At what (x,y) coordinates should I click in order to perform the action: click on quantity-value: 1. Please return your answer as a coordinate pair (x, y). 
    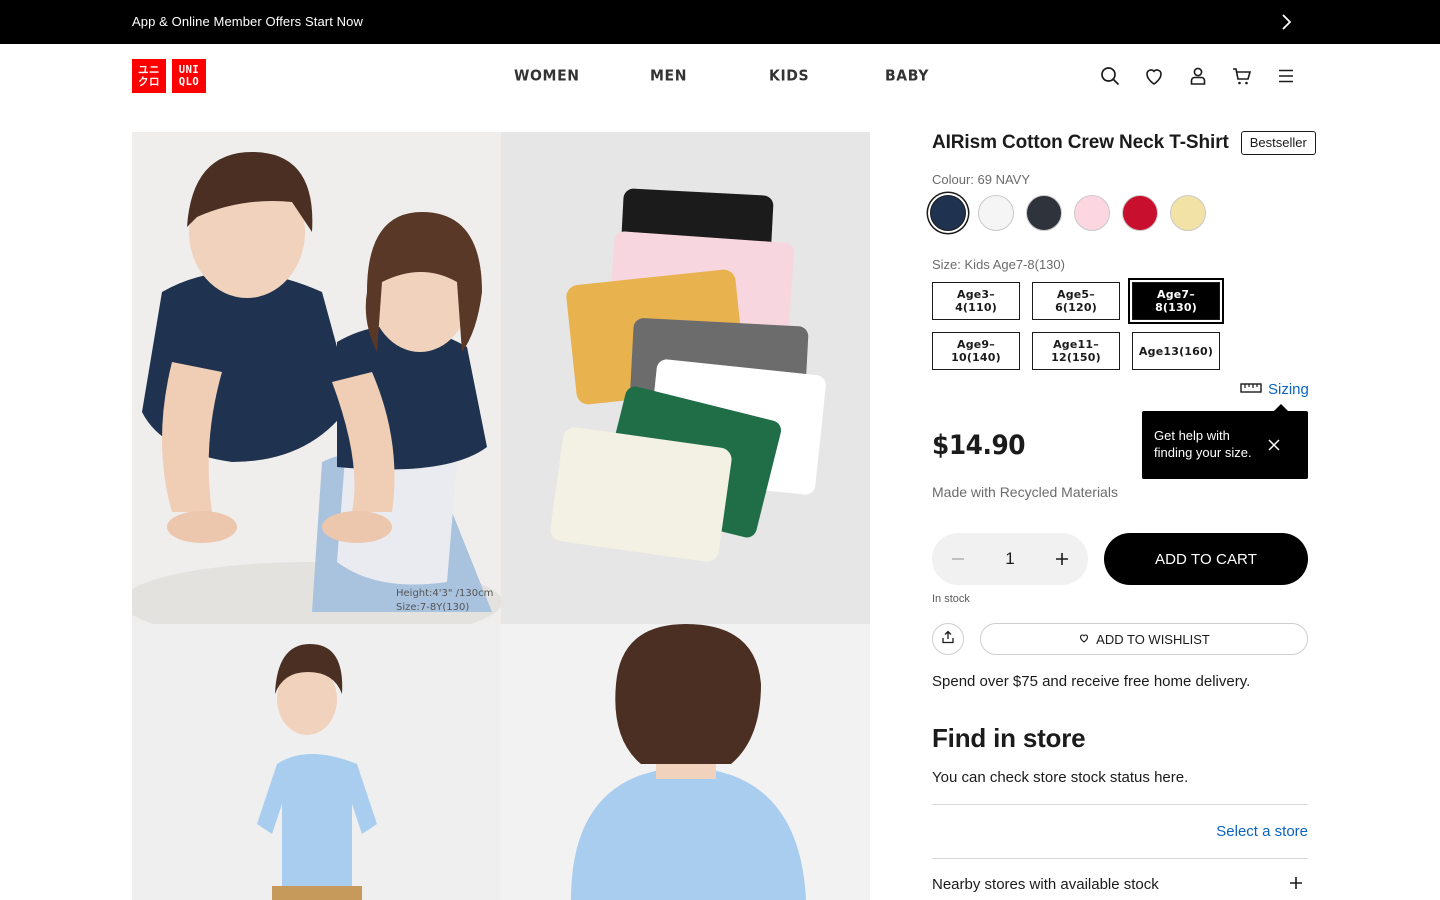
    Looking at the image, I should click on (1010, 559).